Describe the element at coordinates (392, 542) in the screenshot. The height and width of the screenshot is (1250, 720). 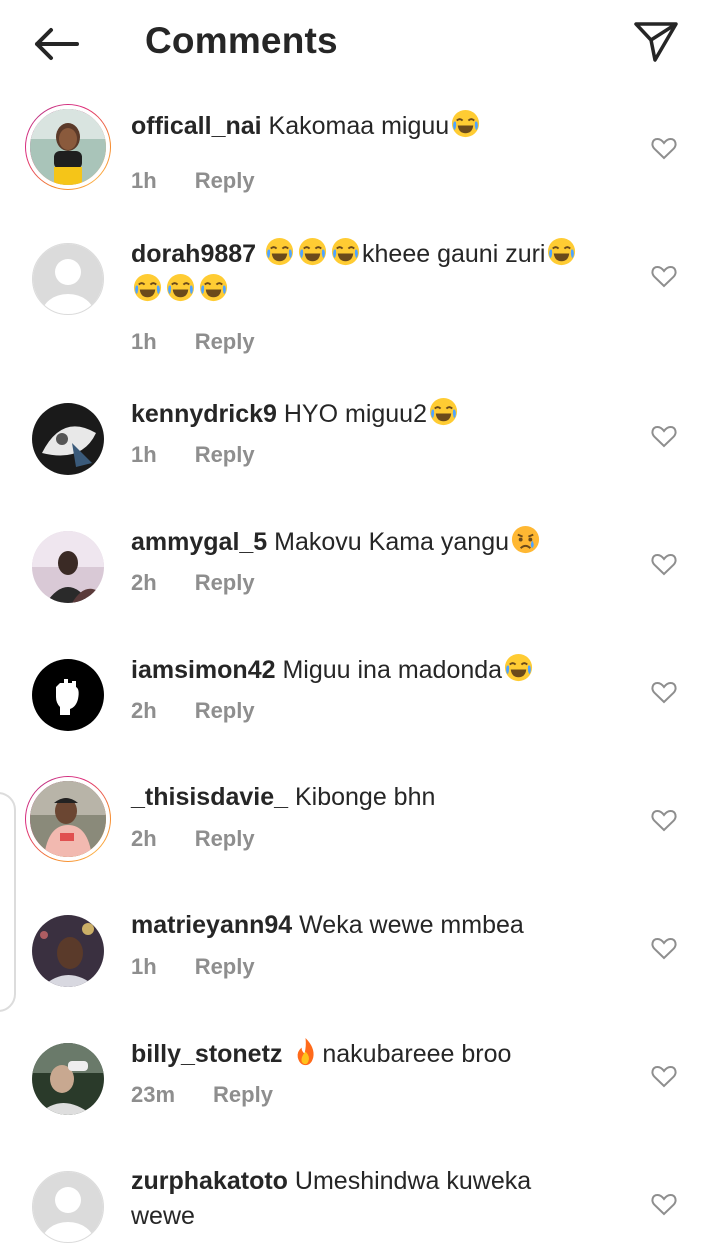
I see `comment-body: Makovu Kama yangu` at that location.